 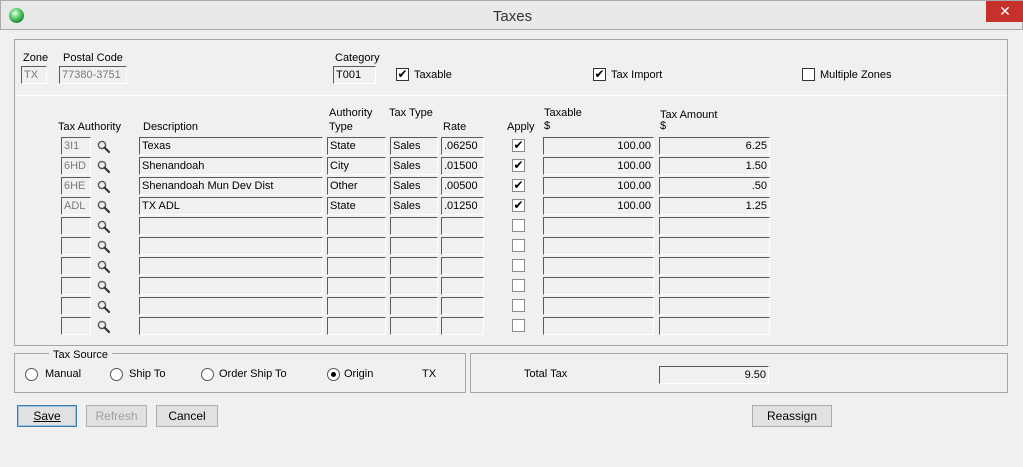 What do you see at coordinates (792, 416) in the screenshot?
I see `reassign-button: Reassign` at bounding box center [792, 416].